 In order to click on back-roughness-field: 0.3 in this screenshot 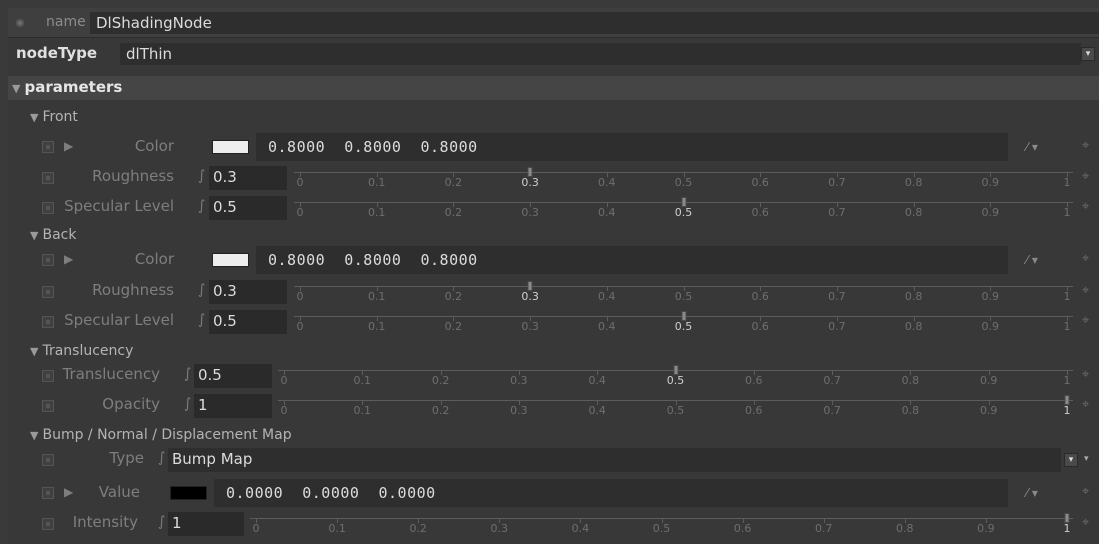, I will do `click(248, 292)`.